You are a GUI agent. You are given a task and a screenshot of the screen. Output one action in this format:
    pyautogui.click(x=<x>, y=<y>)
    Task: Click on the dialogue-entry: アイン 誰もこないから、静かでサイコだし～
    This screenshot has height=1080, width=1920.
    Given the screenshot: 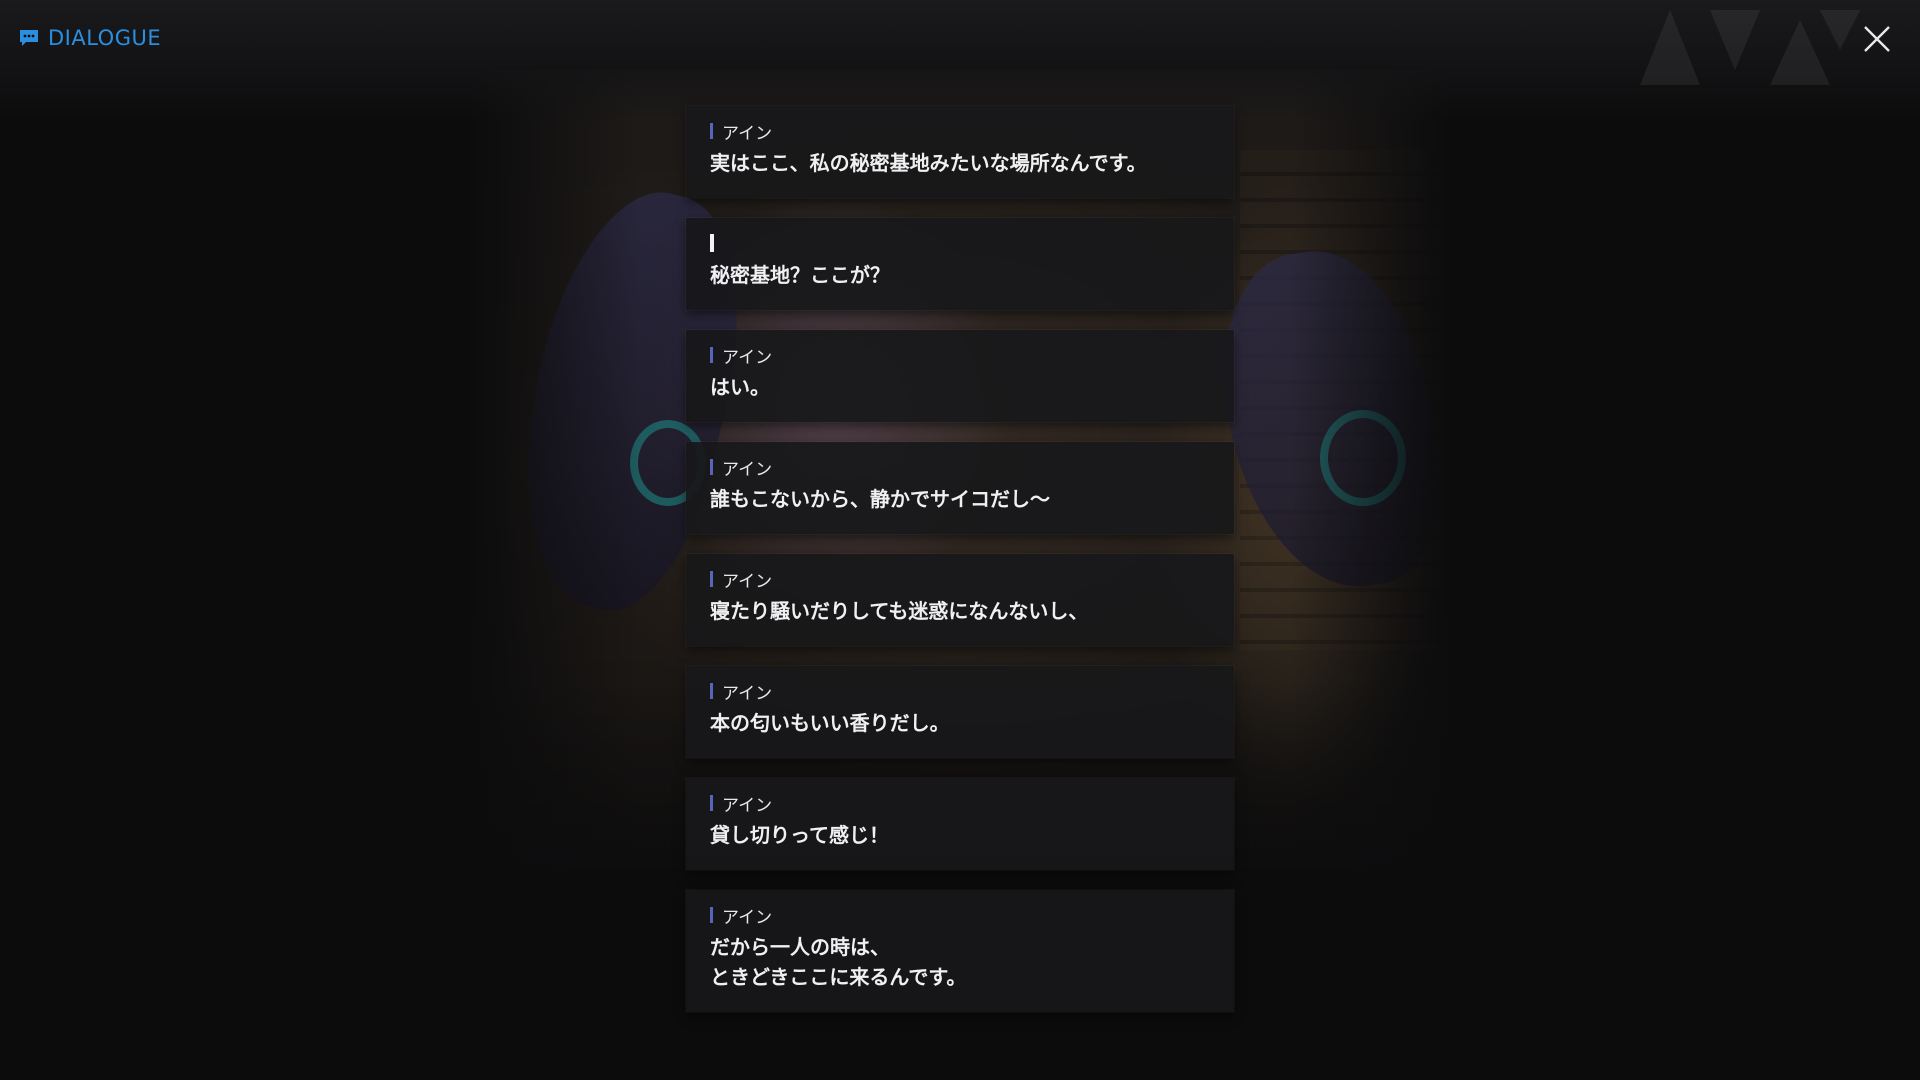 What is the action you would take?
    pyautogui.click(x=960, y=488)
    